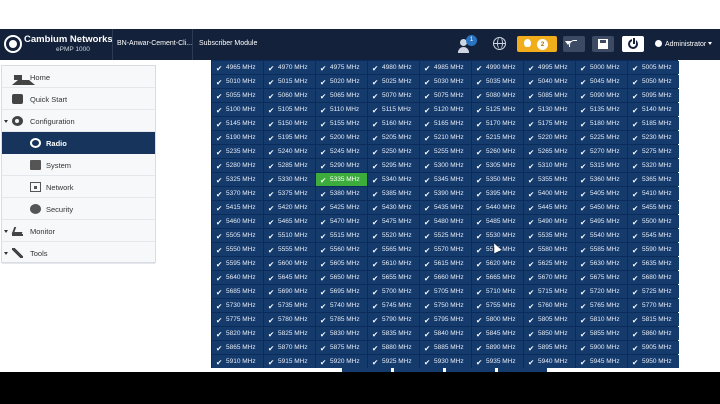  I want to click on frequency-option-5230: ✔ 5230 MHz, so click(653, 137).